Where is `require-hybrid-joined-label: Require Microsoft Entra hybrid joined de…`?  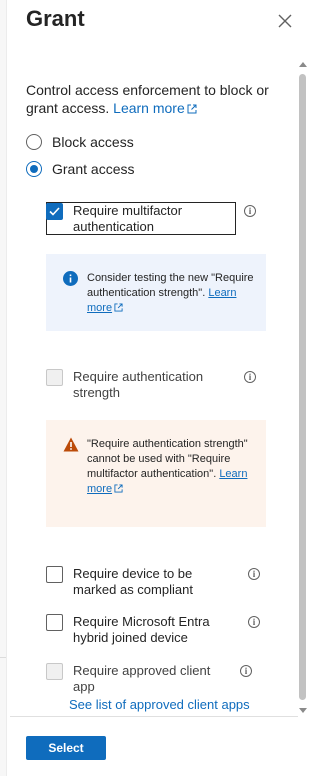 require-hybrid-joined-label: Require Microsoft Entra hybrid joined de… is located at coordinates (141, 629).